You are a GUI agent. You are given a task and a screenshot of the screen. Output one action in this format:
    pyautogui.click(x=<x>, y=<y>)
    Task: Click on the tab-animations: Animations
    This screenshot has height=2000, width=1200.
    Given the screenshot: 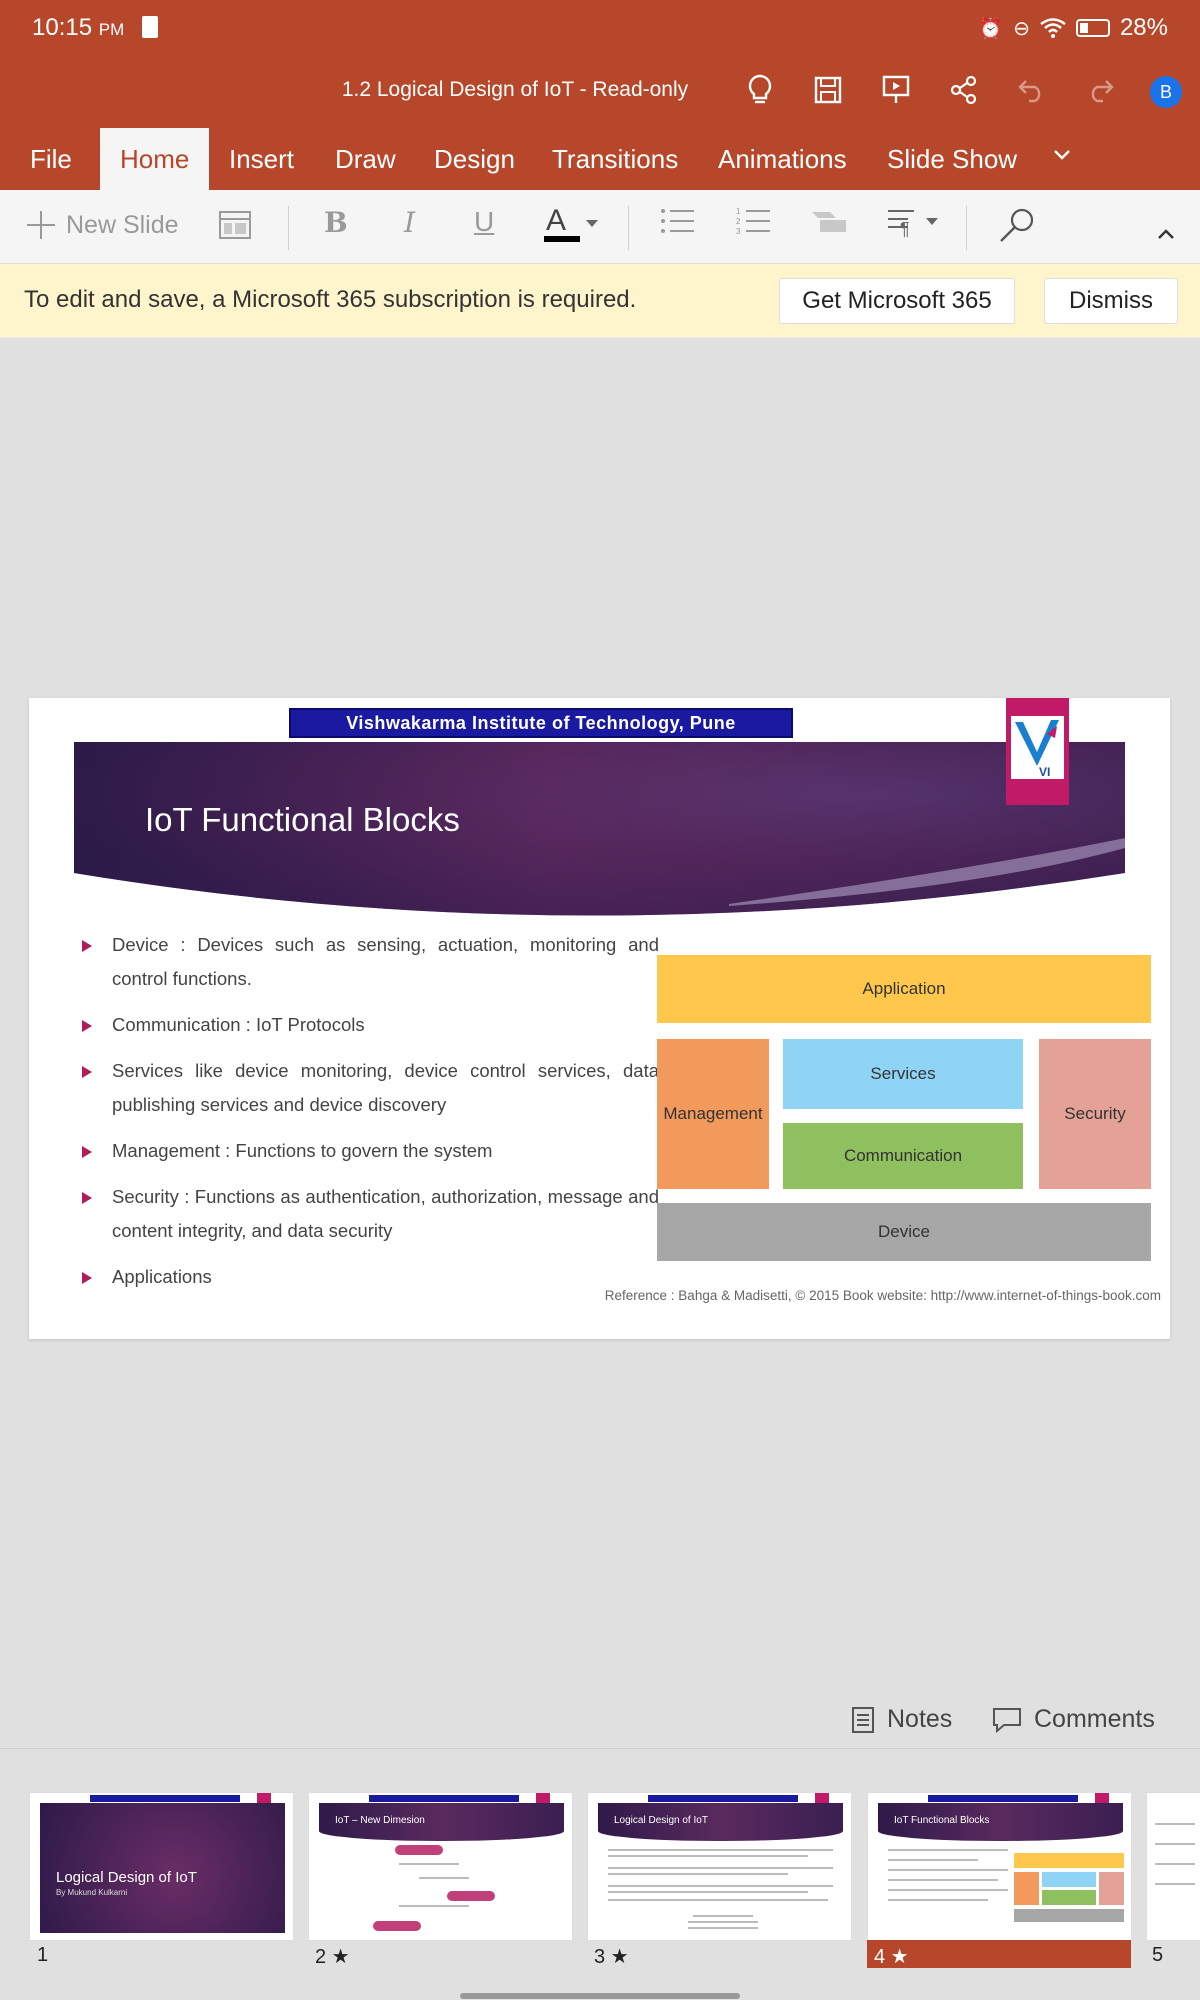 What is the action you would take?
    pyautogui.click(x=782, y=159)
    